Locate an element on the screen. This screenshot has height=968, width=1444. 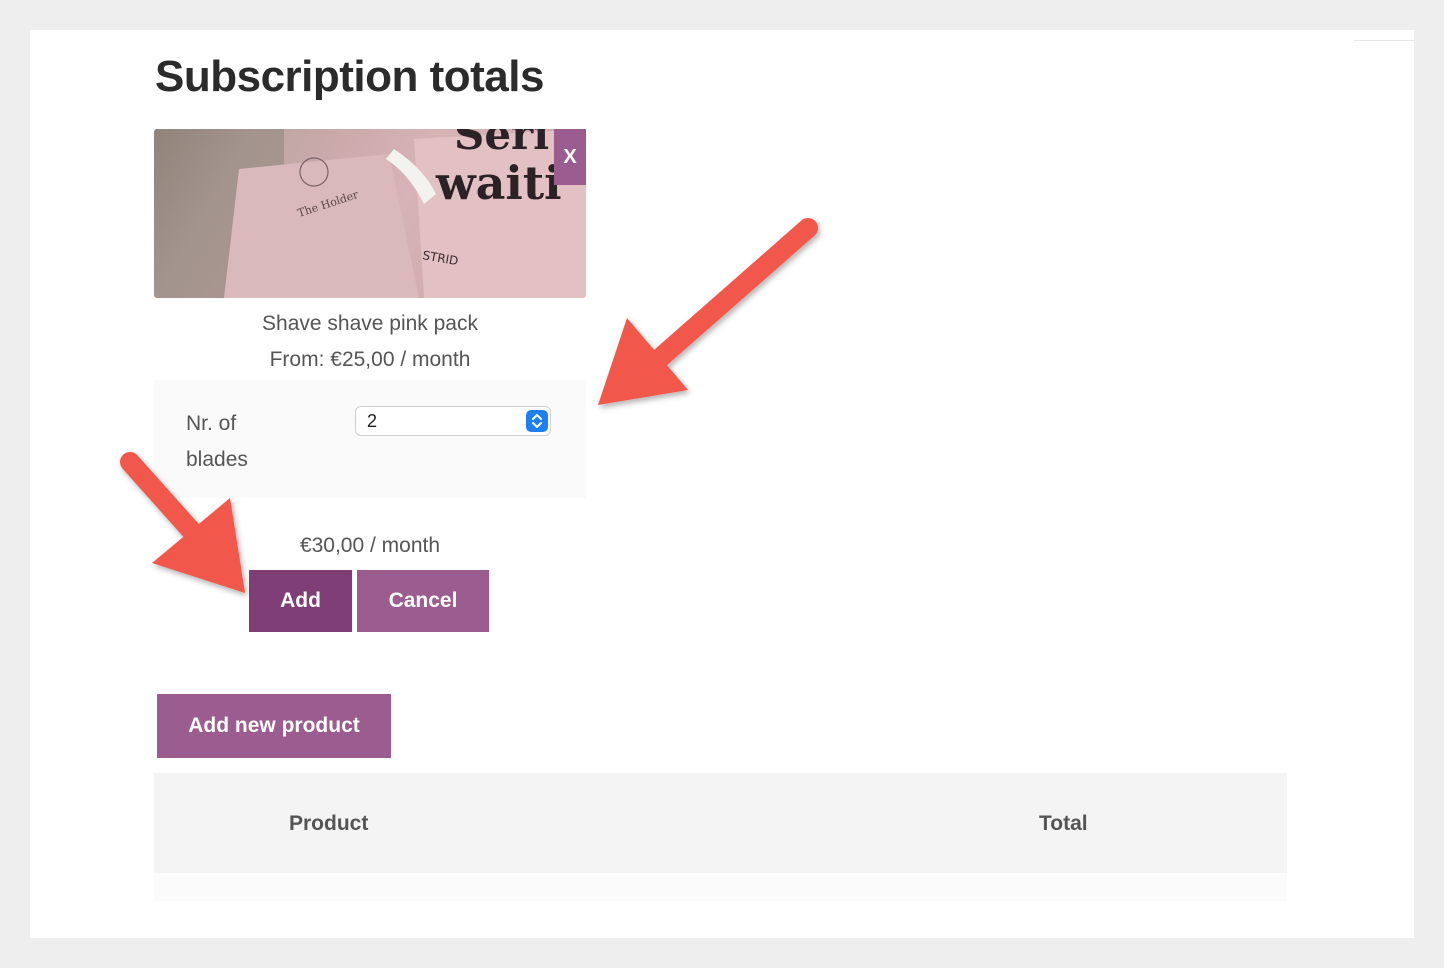
product-photo: The Holder waiti Seri STRID is located at coordinates (370, 213).